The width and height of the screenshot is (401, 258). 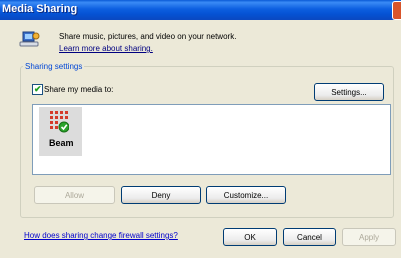 I want to click on share-media-checkbox: ✔, so click(x=37, y=89).